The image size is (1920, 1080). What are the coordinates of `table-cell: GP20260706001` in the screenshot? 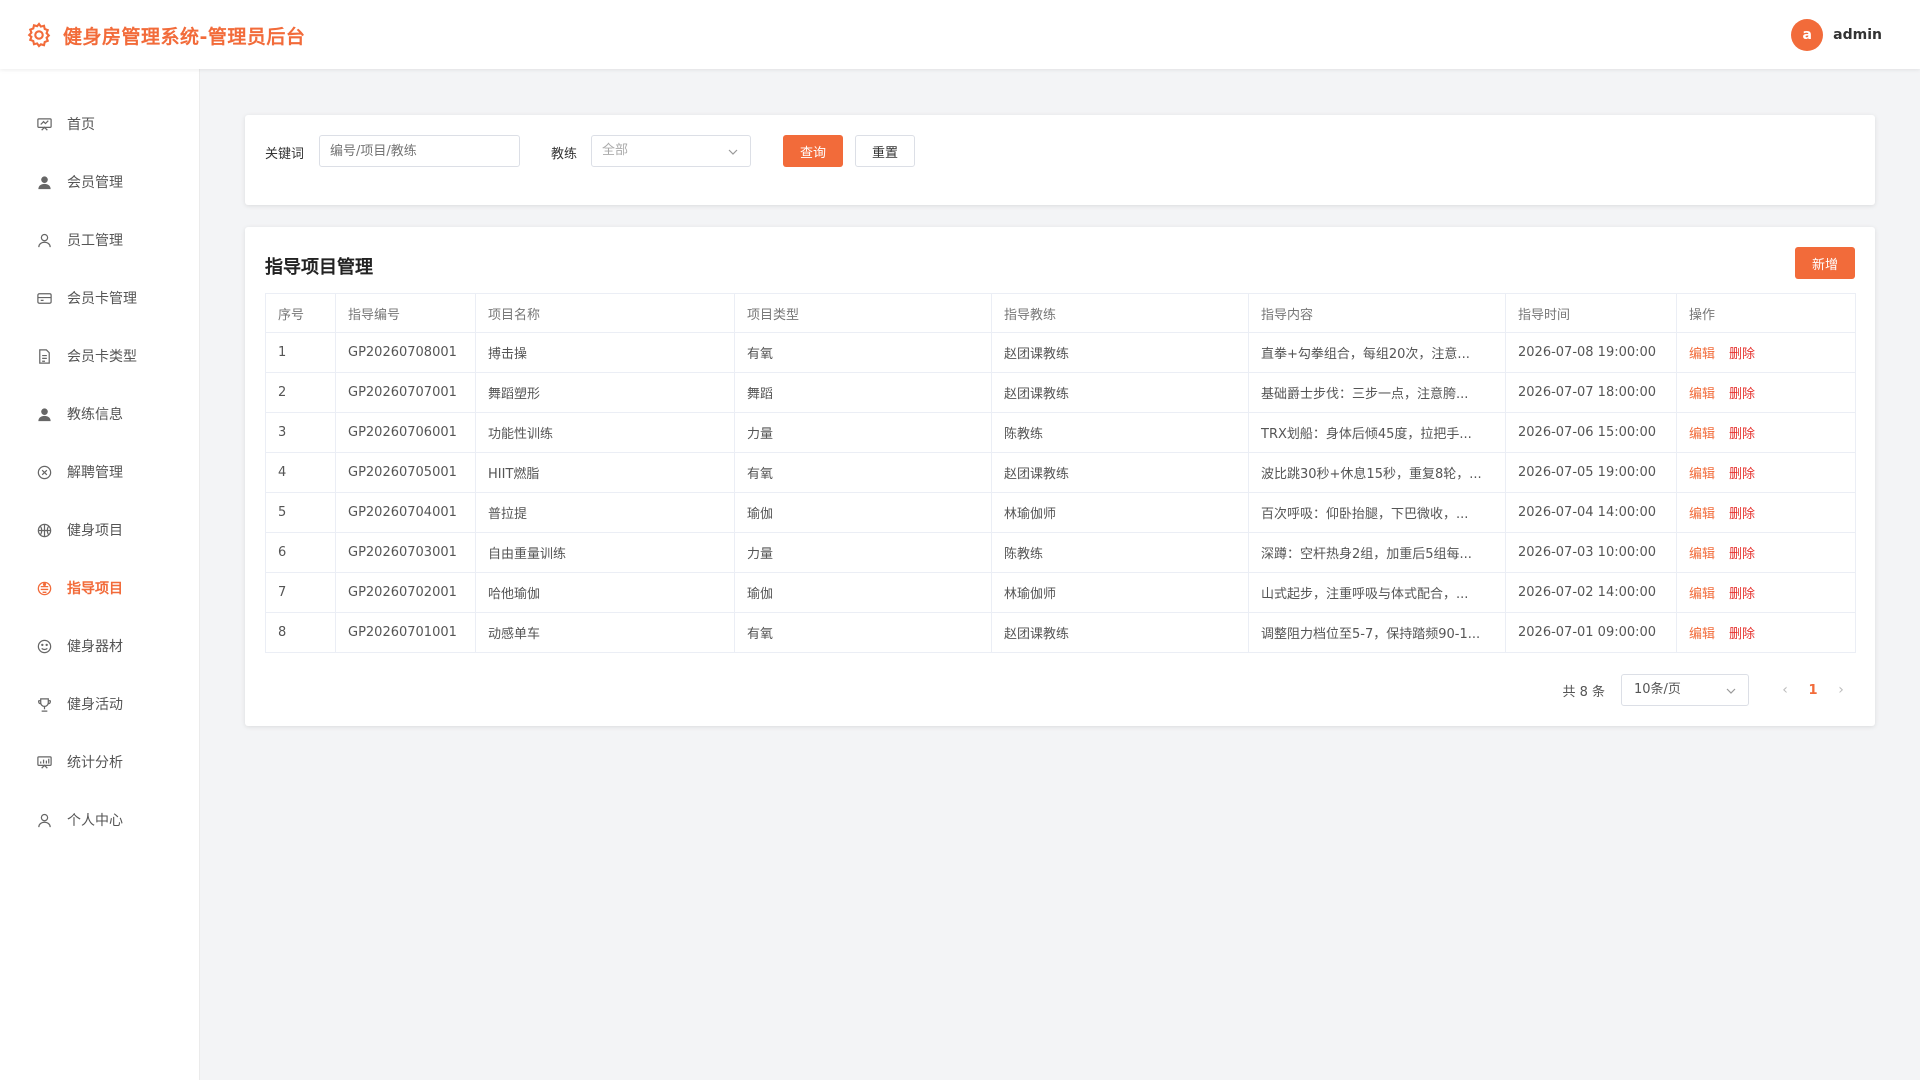 It's located at (405, 432).